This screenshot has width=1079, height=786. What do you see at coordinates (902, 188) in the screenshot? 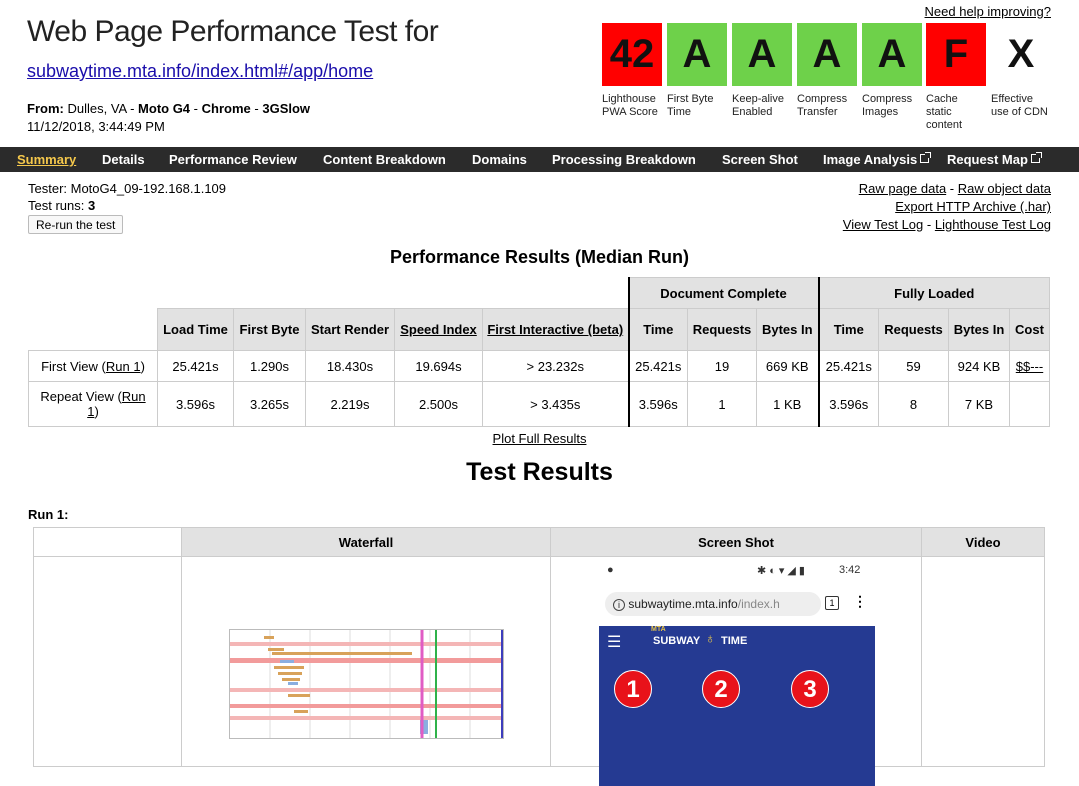
I see `raw-page-data-link: Raw page data` at bounding box center [902, 188].